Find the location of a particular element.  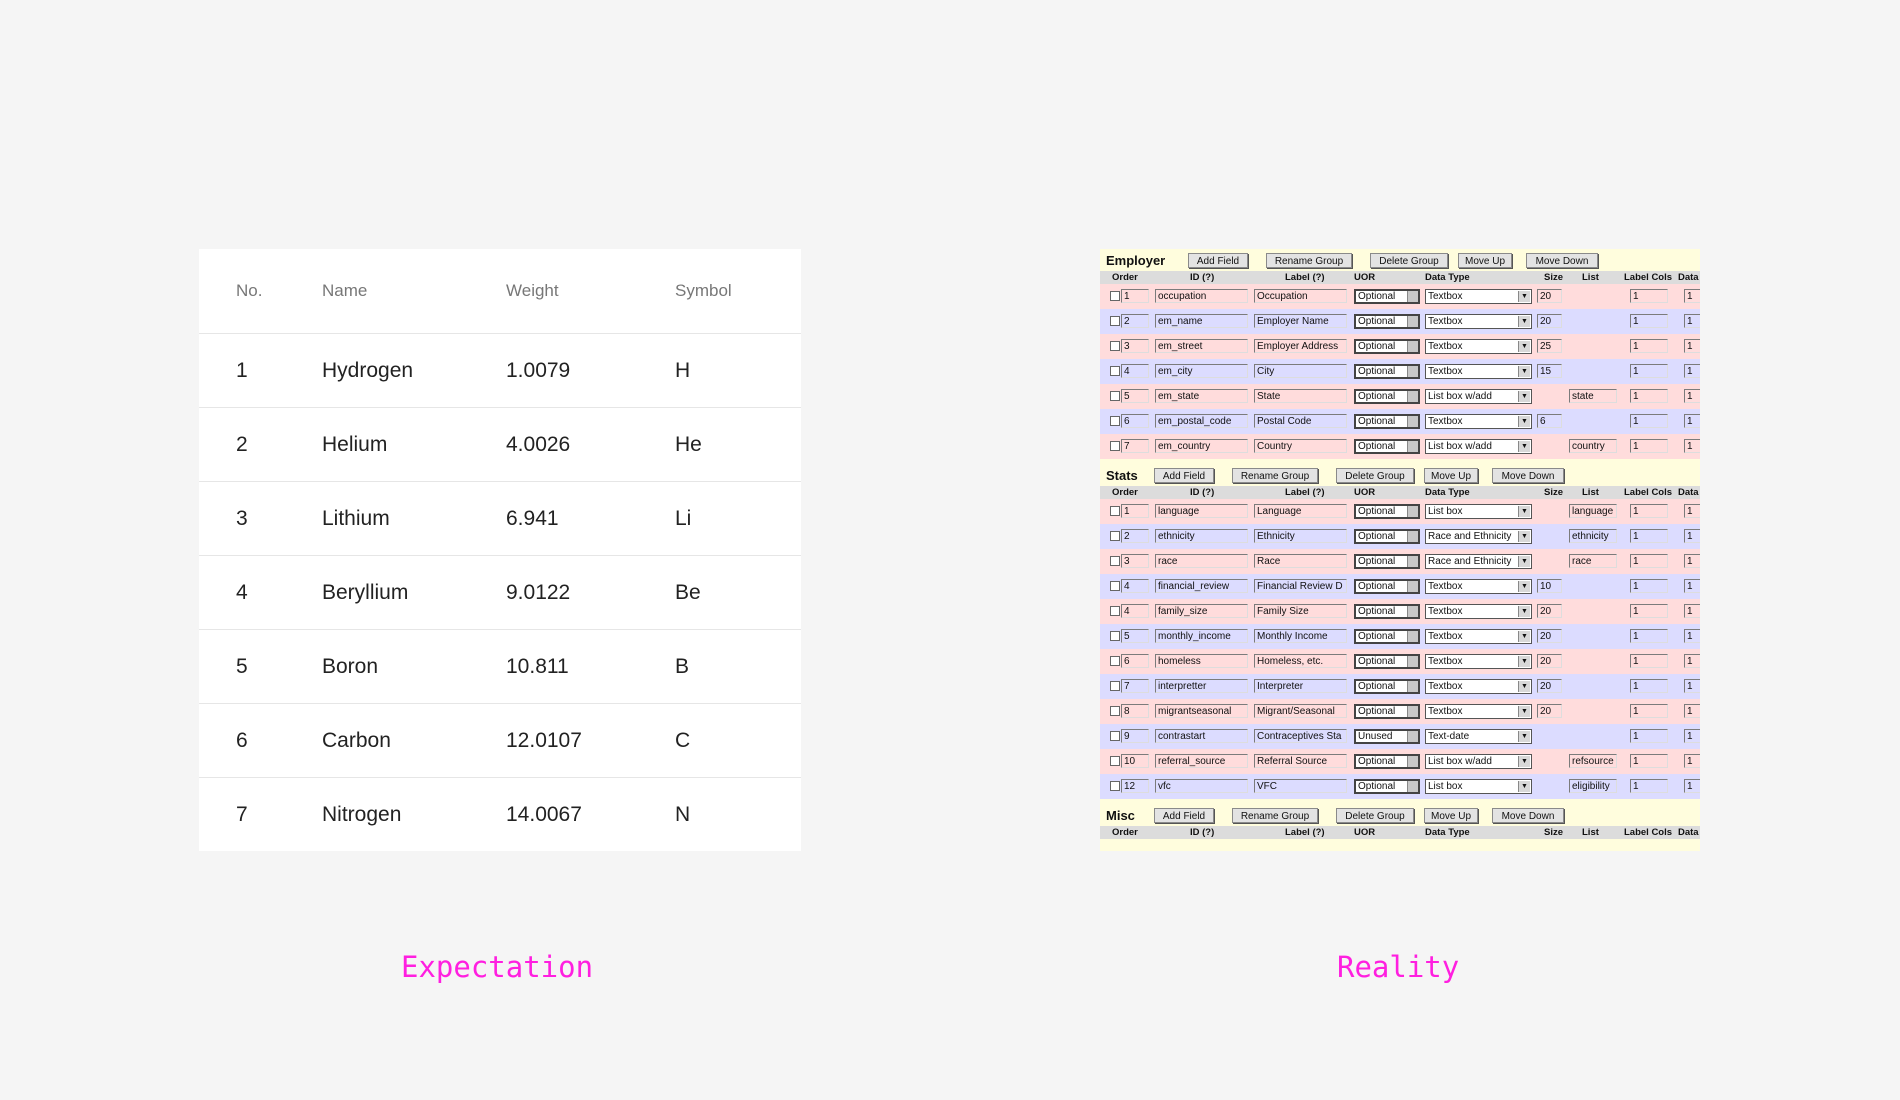

order-input: 12 is located at coordinates (1135, 786).